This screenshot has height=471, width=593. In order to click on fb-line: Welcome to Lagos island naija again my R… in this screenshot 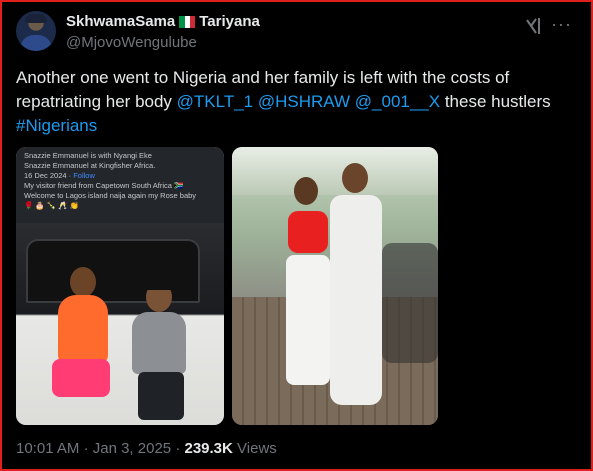, I will do `click(110, 195)`.